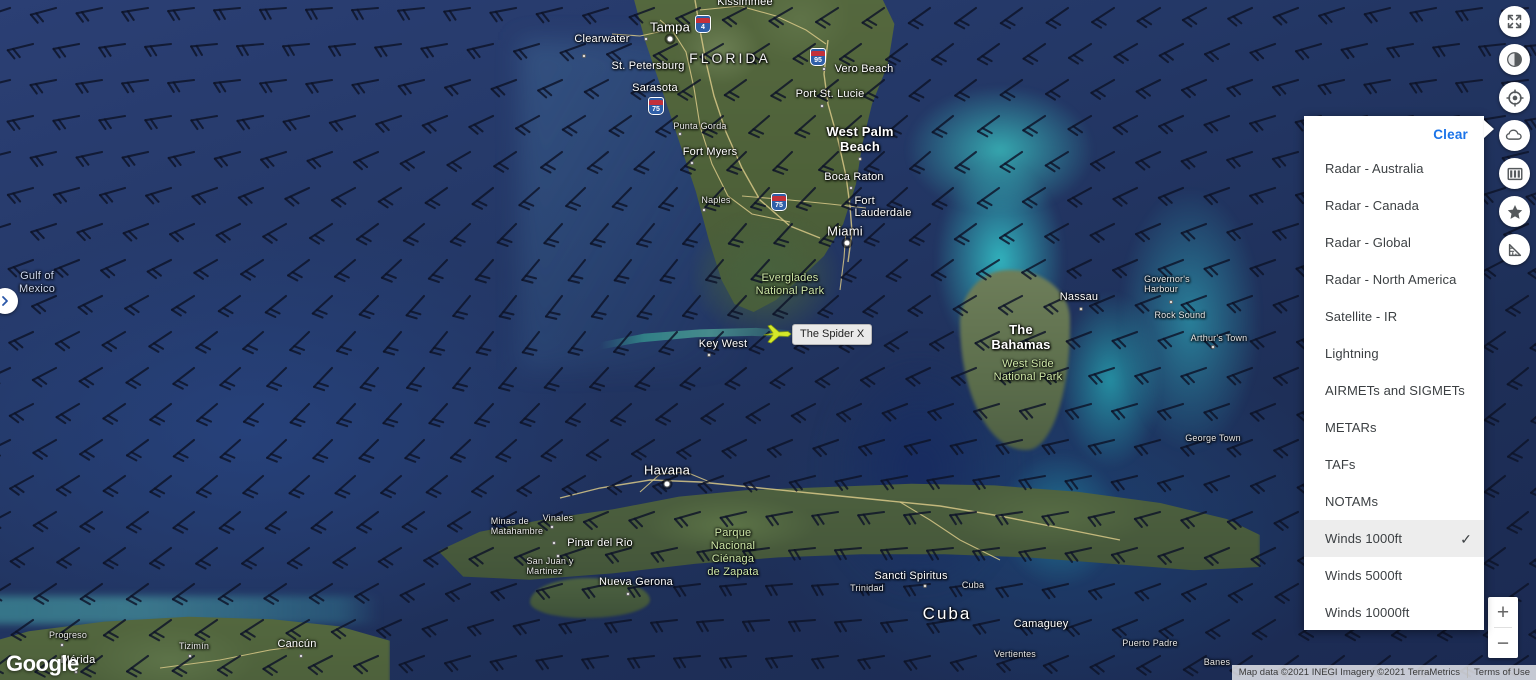 The height and width of the screenshot is (680, 1536). I want to click on ruler-glyph, so click(1514, 249).